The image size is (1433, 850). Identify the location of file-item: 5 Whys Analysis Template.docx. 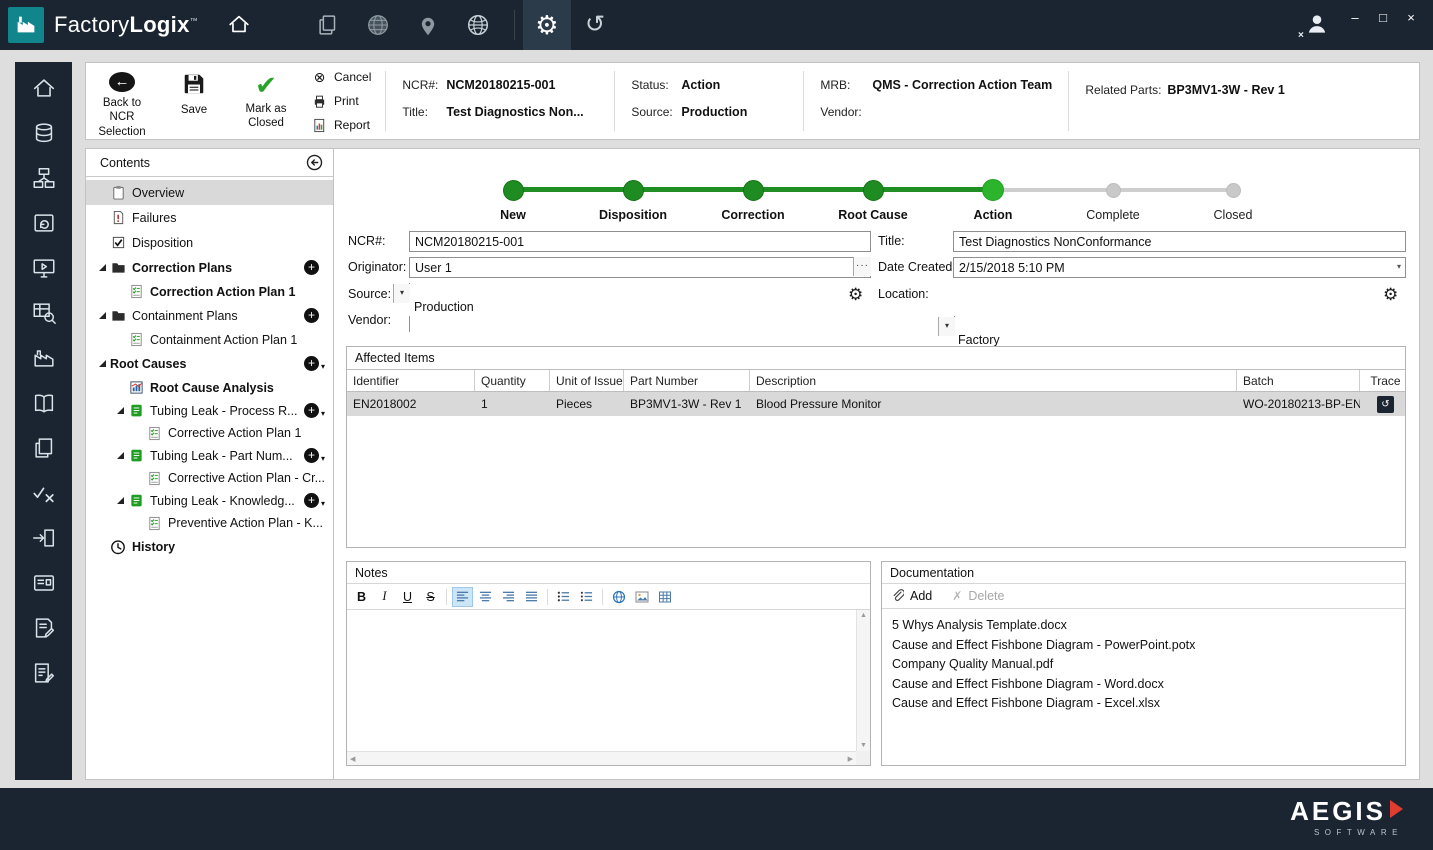
(1143, 626).